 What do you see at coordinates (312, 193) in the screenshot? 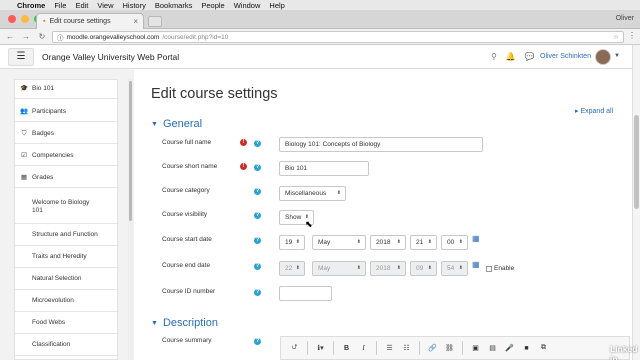
I see `category-select: Miscellaneous ⬍` at bounding box center [312, 193].